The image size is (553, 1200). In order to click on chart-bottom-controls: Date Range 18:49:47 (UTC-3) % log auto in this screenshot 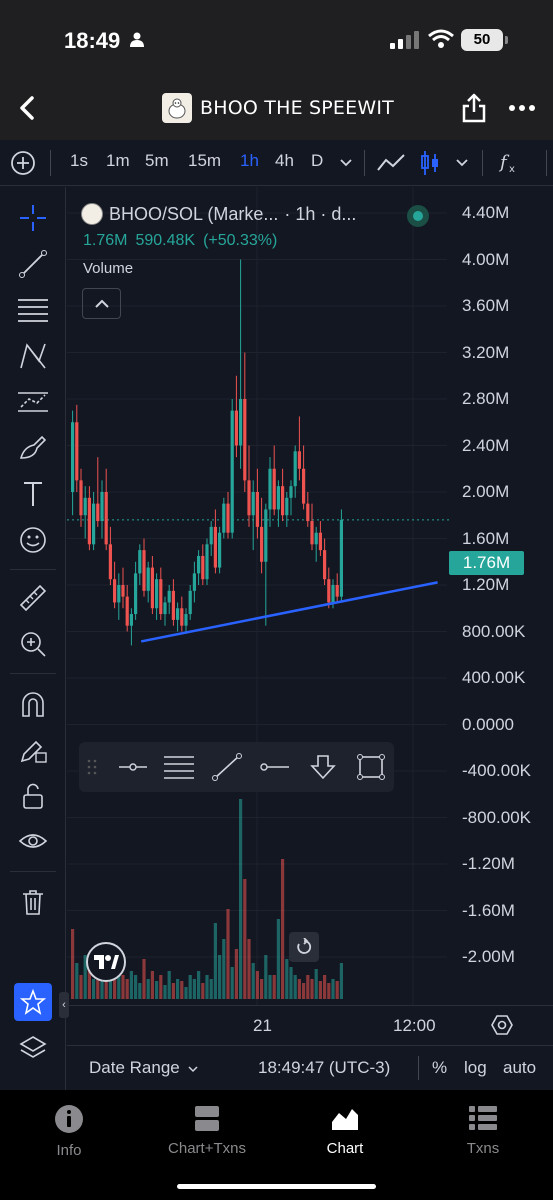, I will do `click(310, 1067)`.